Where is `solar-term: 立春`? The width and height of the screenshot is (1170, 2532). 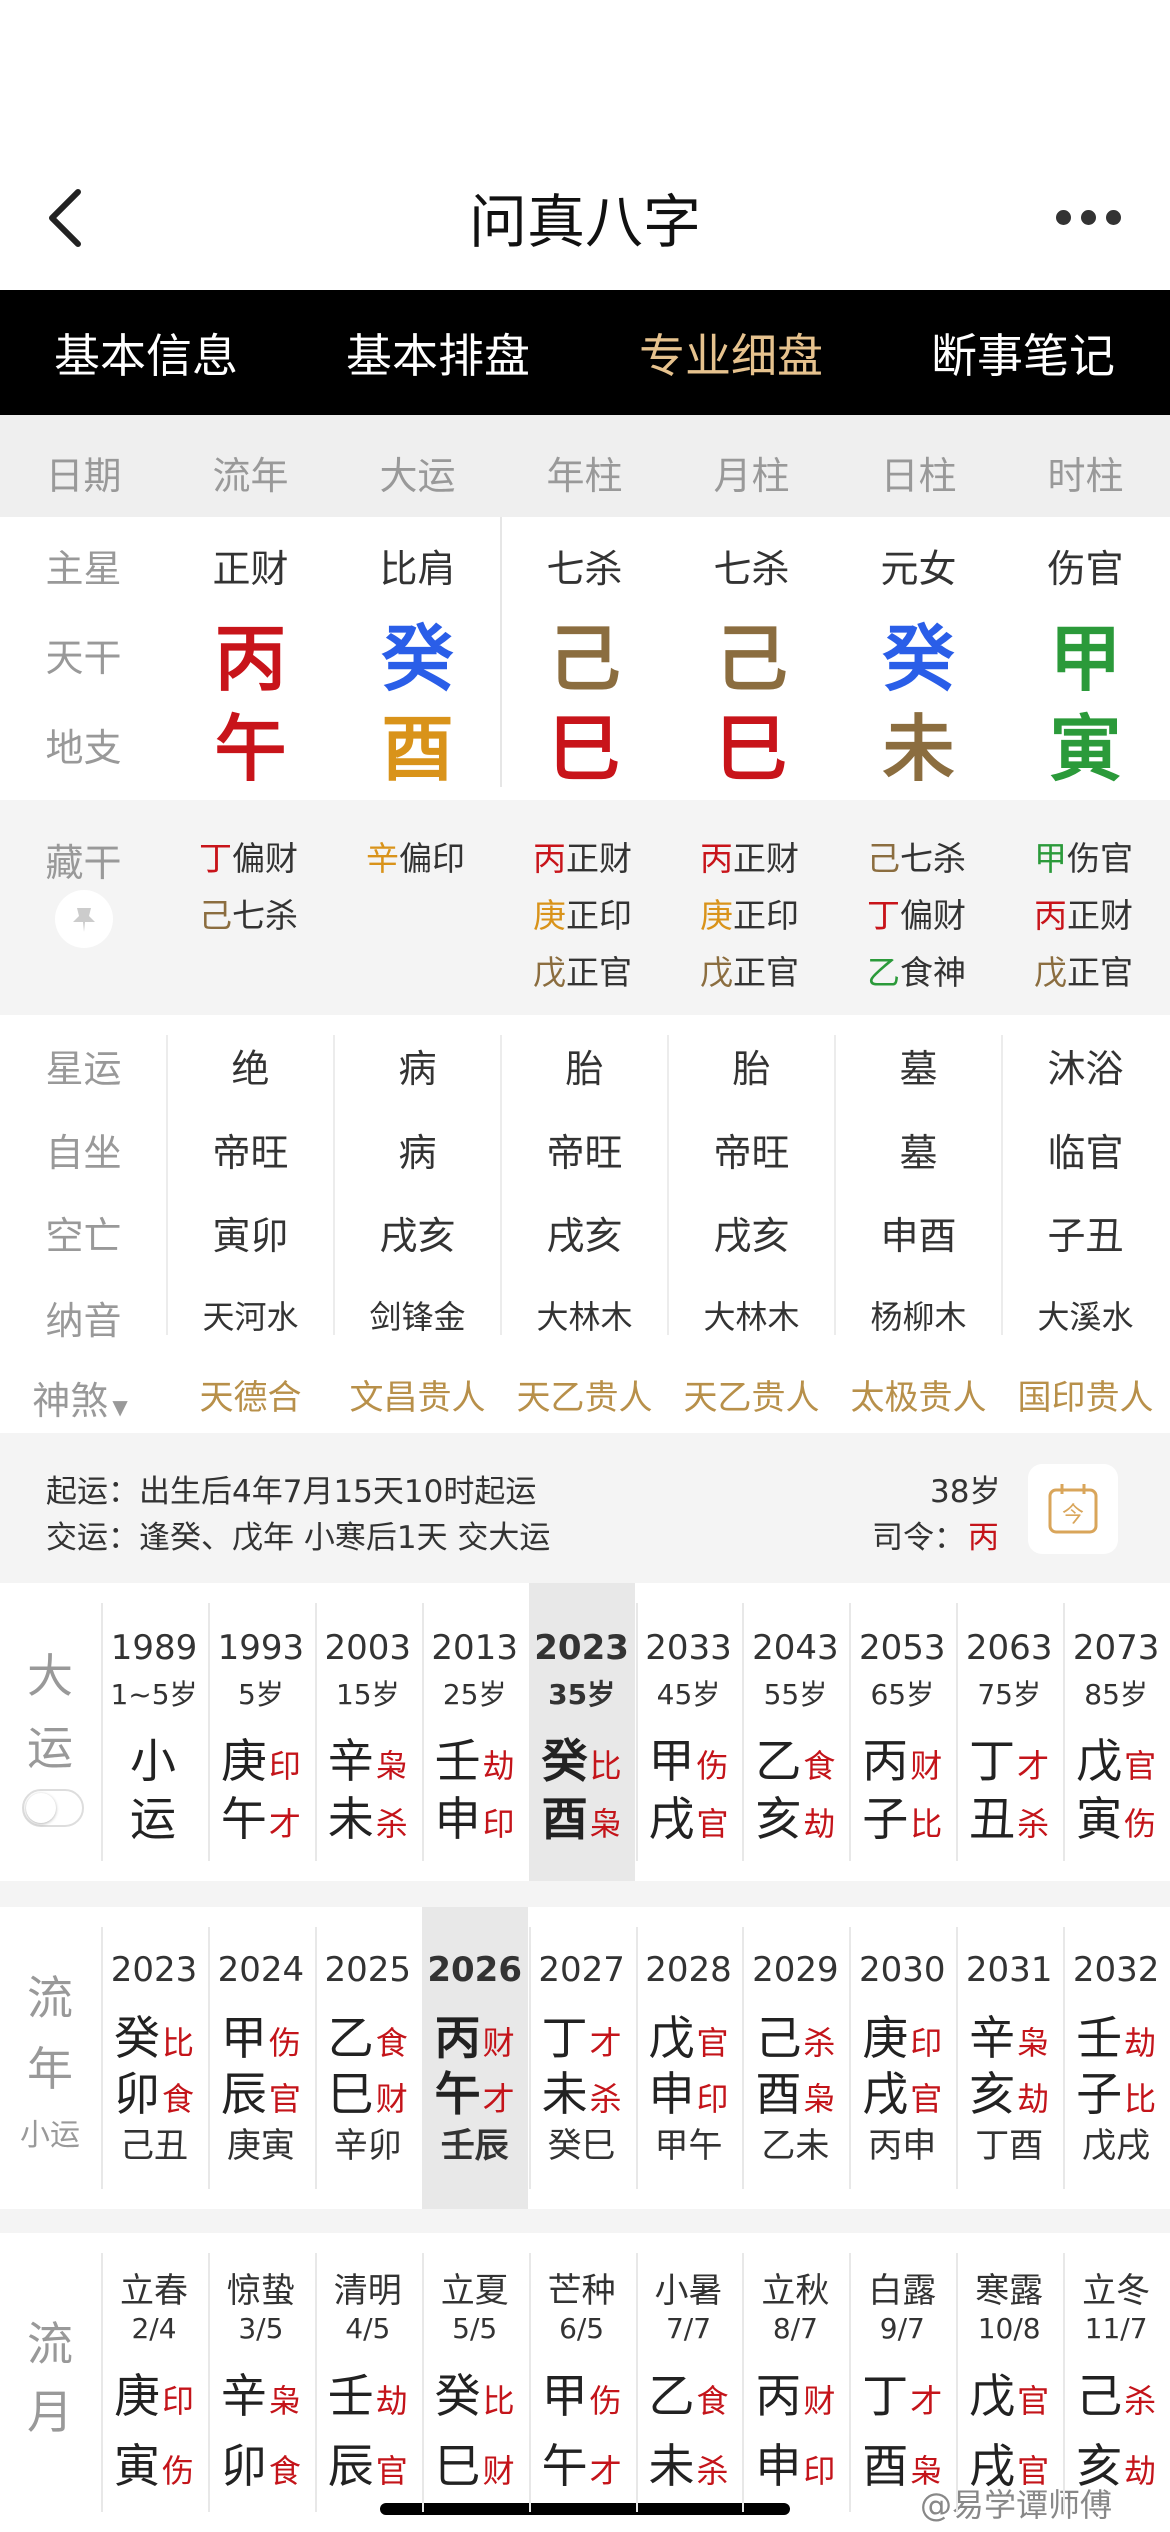
solar-term: 立春 is located at coordinates (154, 2287).